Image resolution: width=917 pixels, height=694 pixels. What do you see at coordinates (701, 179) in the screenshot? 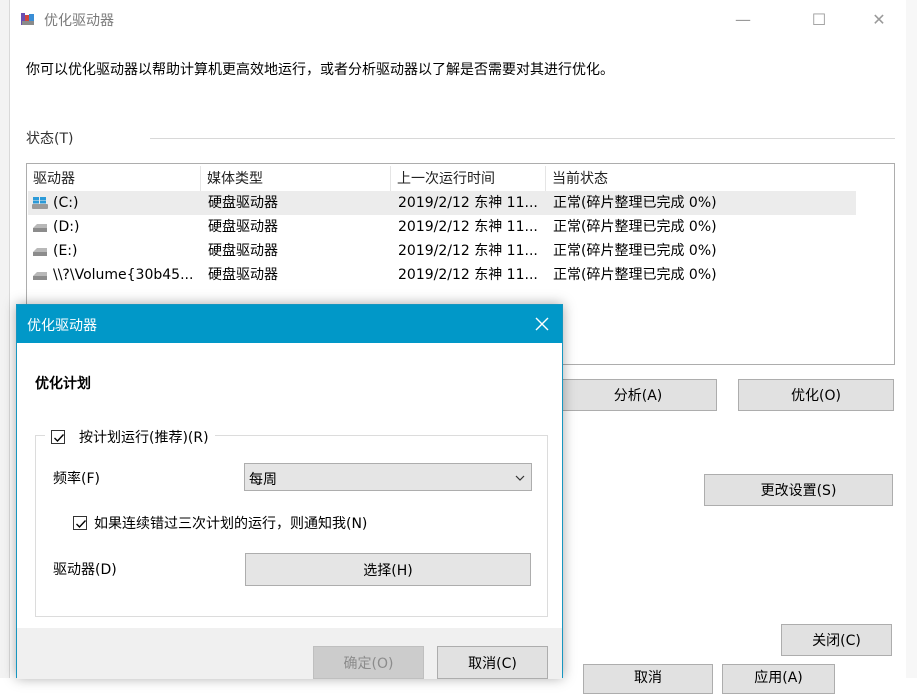
I see `column-header-current-status: 当前状态` at bounding box center [701, 179].